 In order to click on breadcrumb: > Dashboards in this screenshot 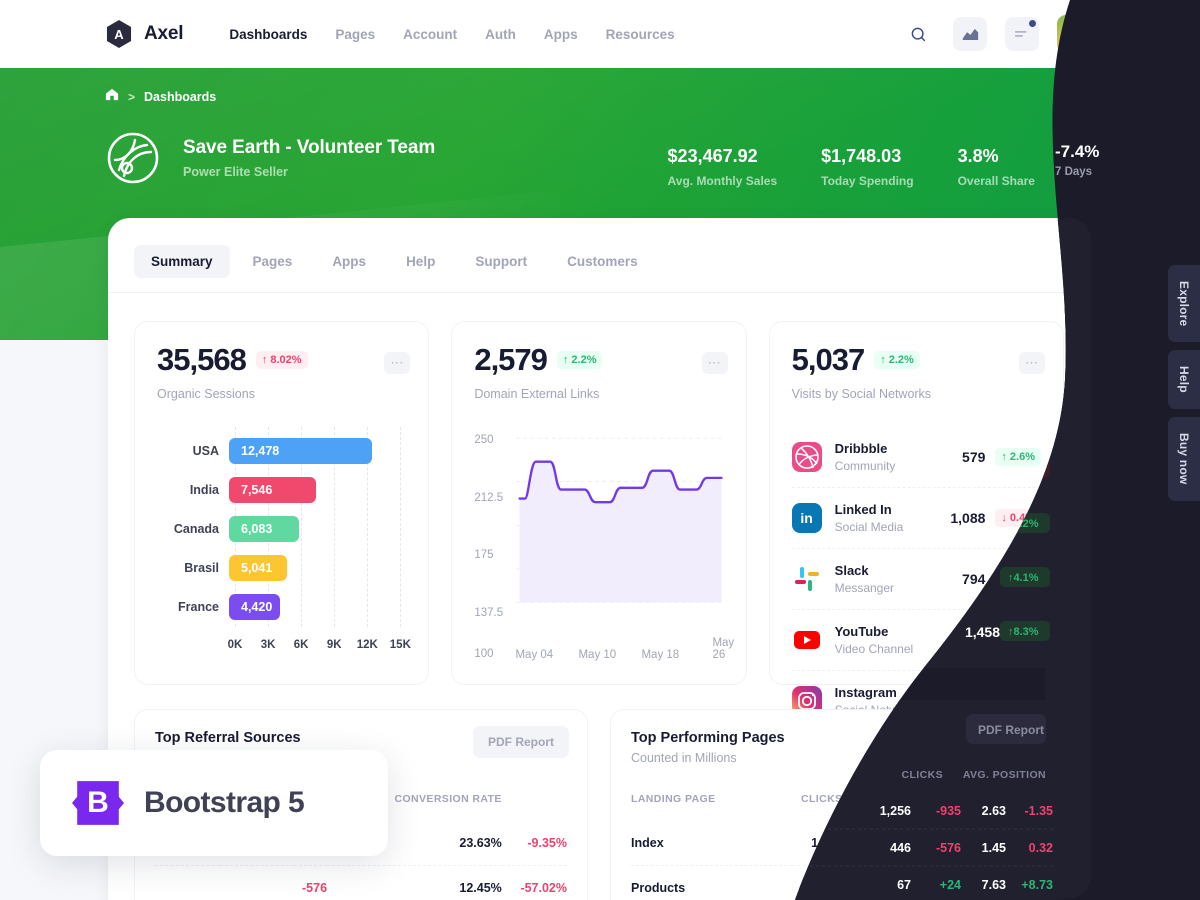, I will do `click(160, 97)`.